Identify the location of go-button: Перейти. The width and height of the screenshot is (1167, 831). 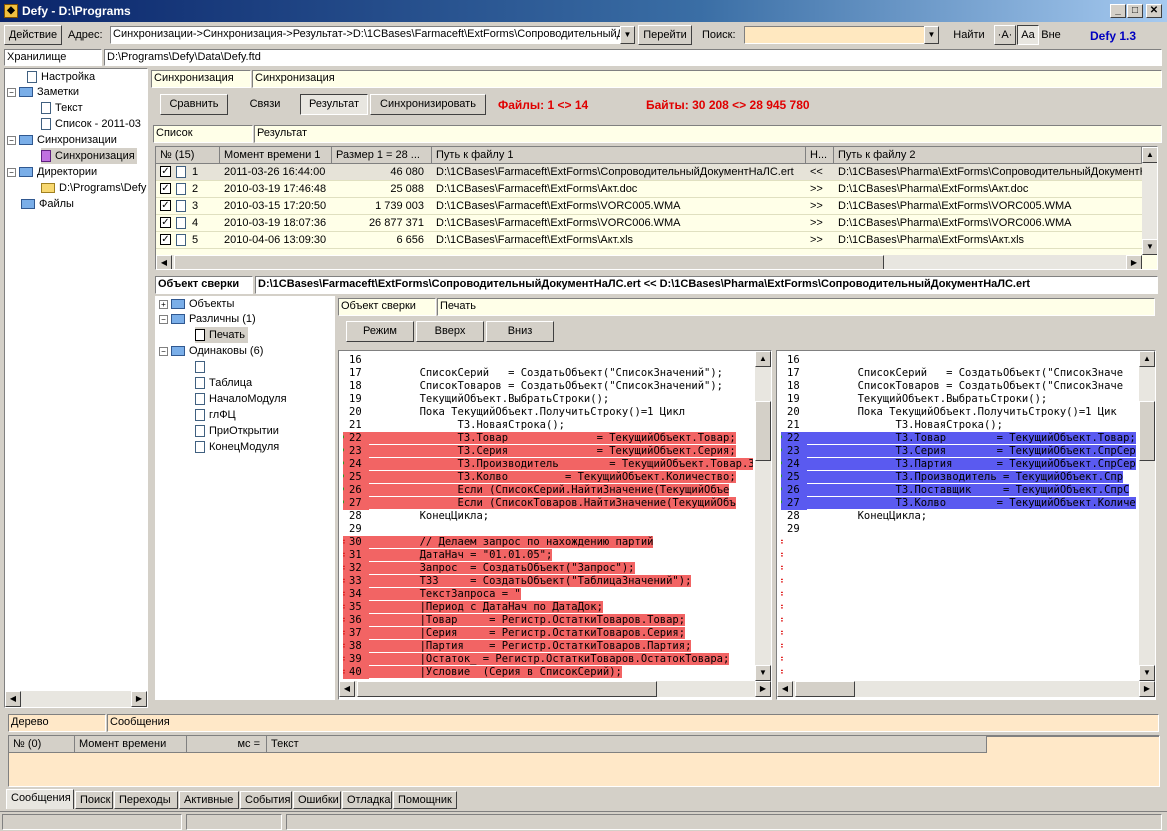
(665, 35).